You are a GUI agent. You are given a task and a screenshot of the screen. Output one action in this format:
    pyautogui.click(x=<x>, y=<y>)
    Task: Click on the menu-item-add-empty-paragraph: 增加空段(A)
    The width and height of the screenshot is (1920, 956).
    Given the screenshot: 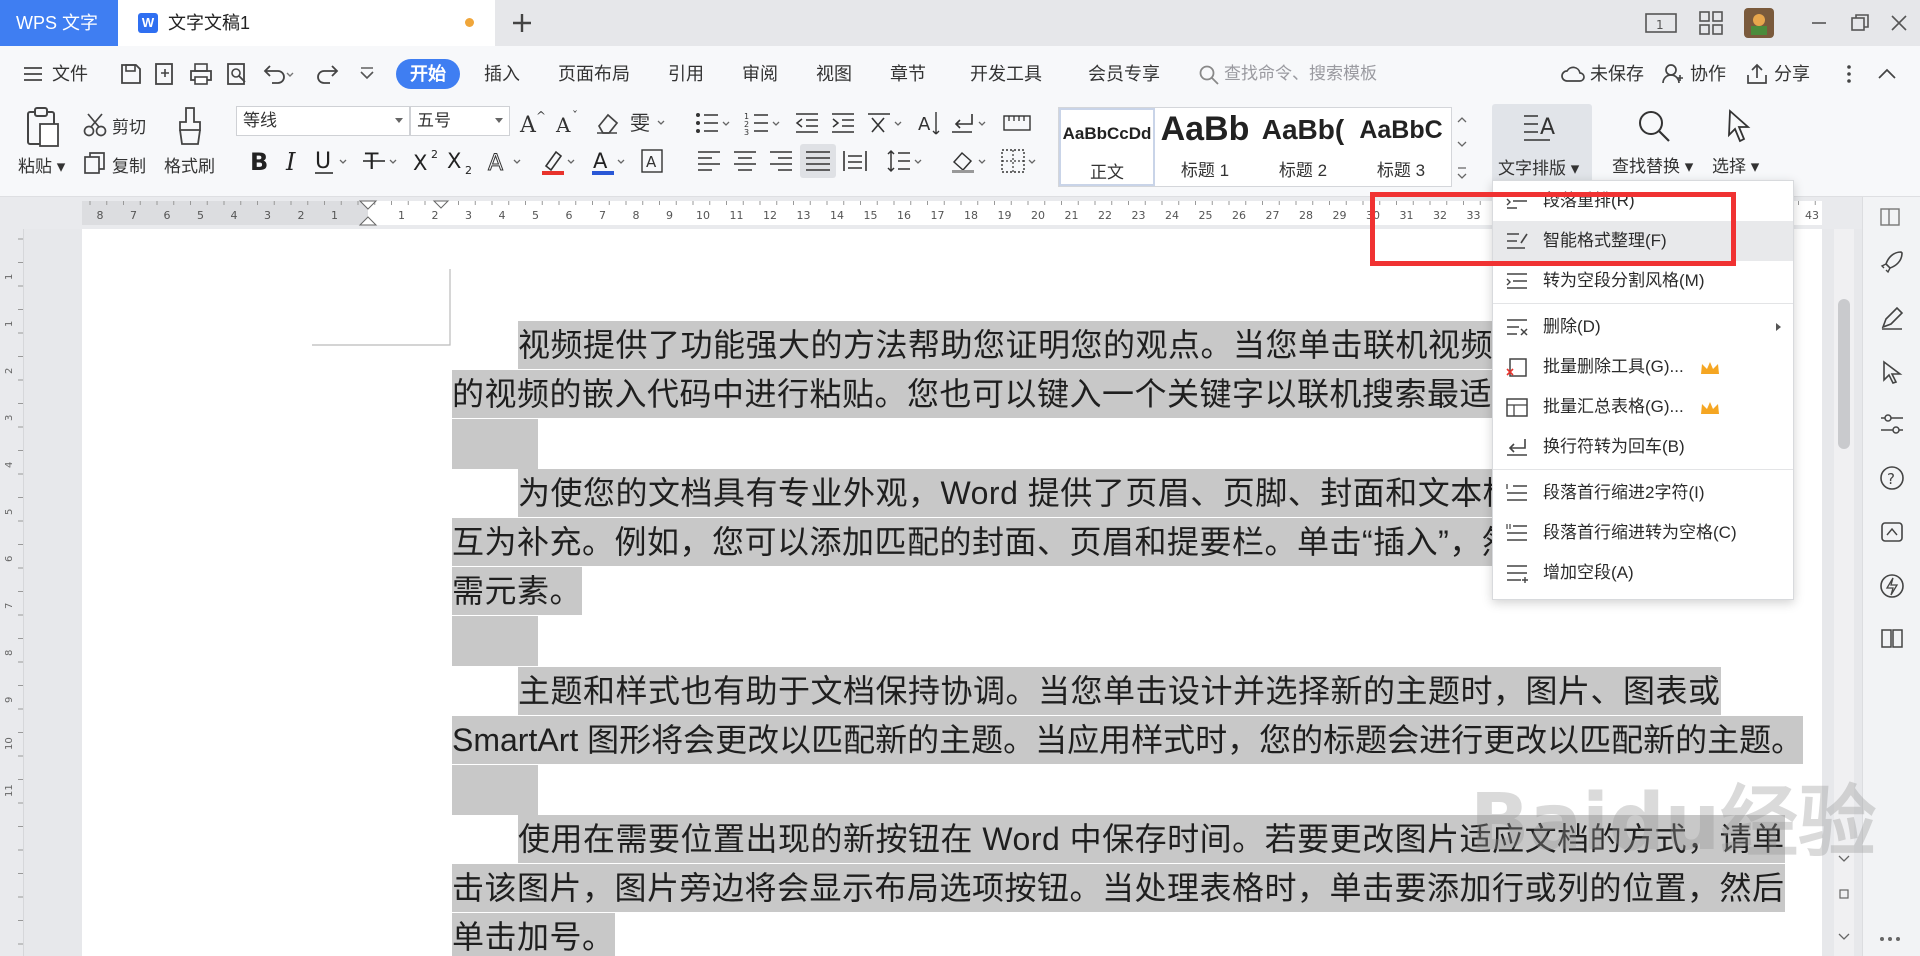 What is the action you would take?
    pyautogui.click(x=1643, y=573)
    